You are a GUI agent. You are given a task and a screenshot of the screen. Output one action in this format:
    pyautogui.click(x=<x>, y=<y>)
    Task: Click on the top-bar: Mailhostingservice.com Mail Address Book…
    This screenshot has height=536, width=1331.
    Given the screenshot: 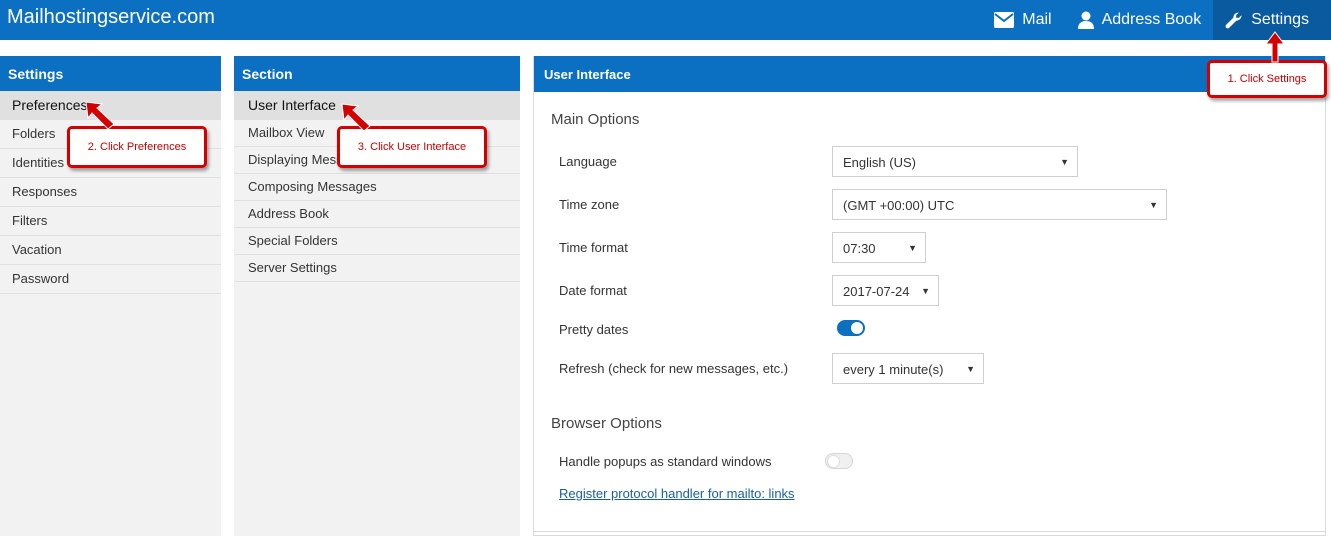 What is the action you would take?
    pyautogui.click(x=665, y=20)
    